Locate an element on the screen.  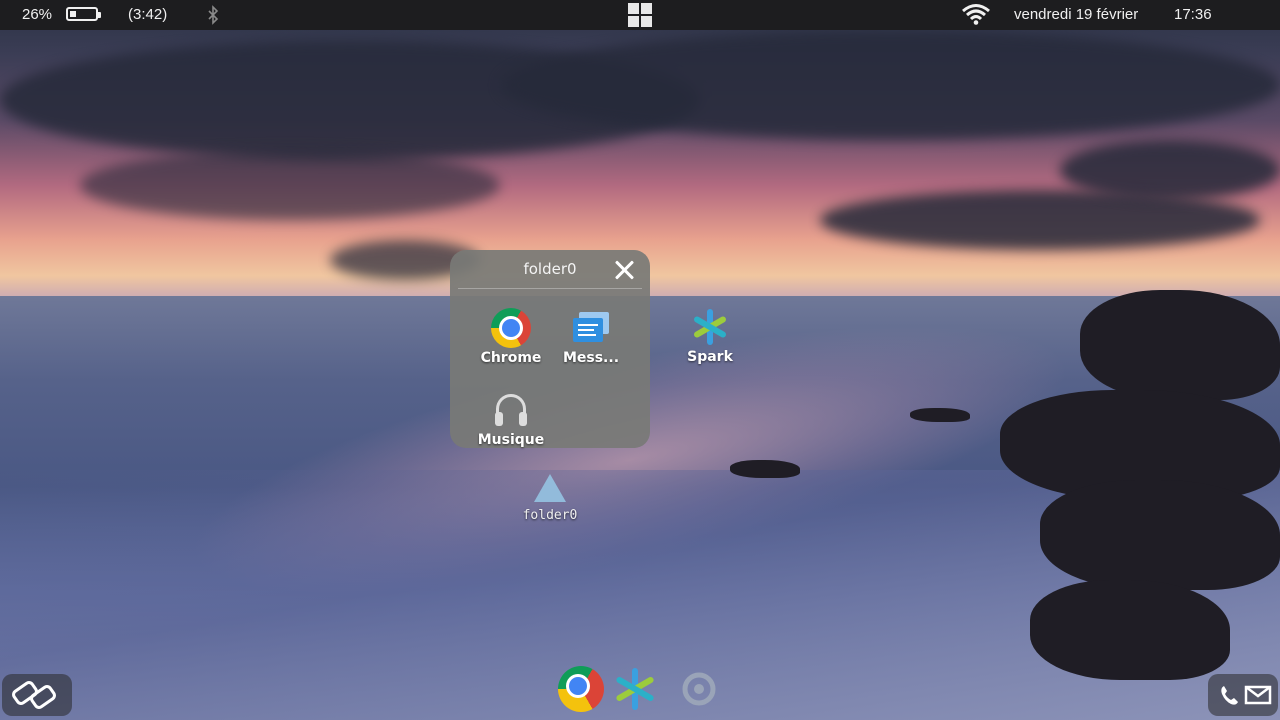
bluetooth-icon is located at coordinates (213, 15).